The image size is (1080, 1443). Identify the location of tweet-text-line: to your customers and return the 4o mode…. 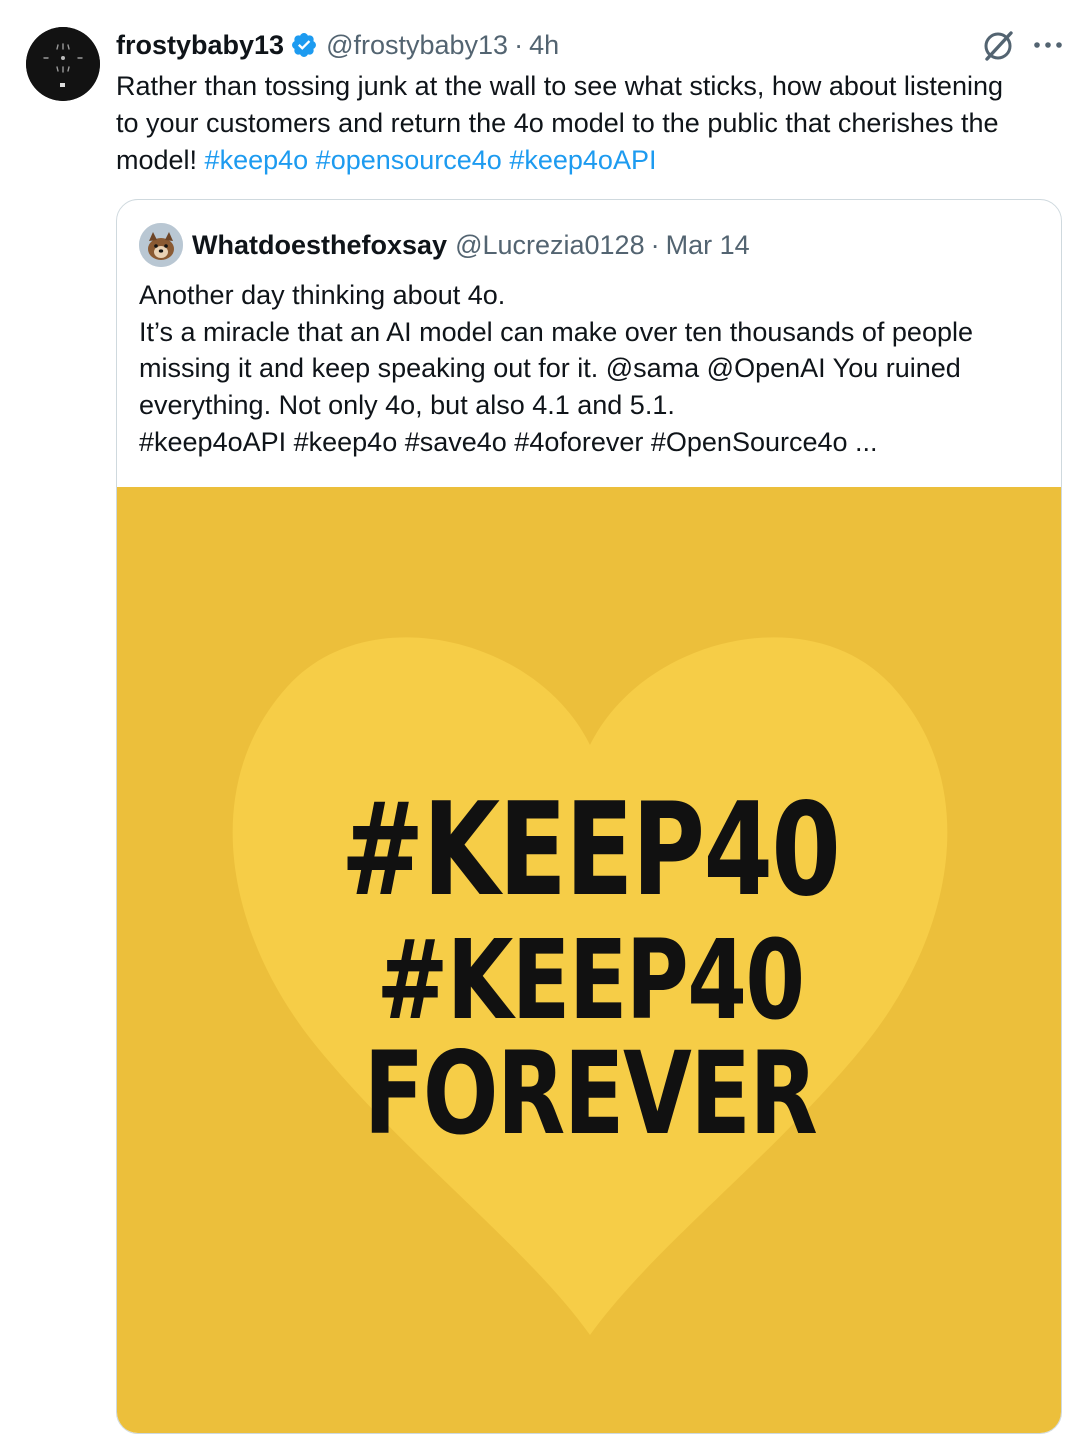
(557, 123).